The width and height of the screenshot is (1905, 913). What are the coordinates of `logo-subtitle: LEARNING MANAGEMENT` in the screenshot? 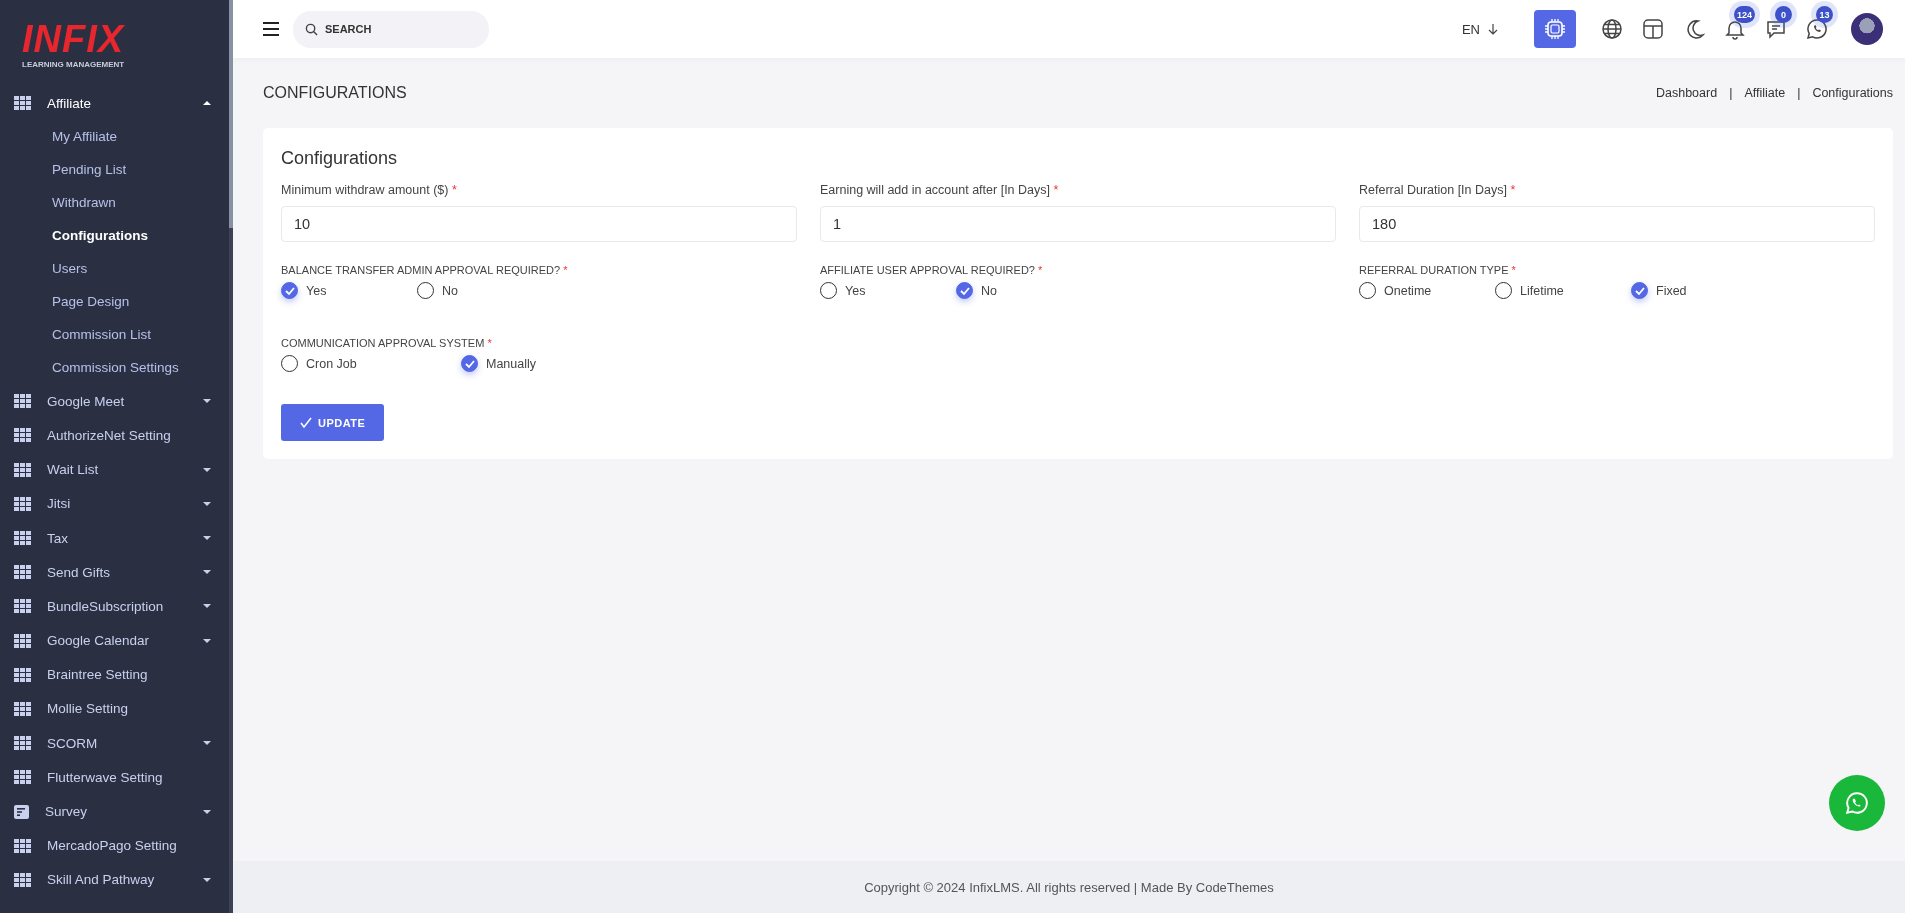 It's located at (73, 64).